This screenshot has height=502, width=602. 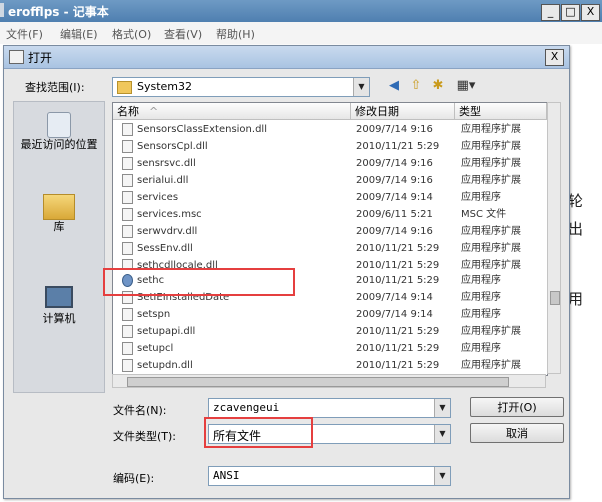 What do you see at coordinates (470, 111) in the screenshot?
I see `column-header-label: 类型` at bounding box center [470, 111].